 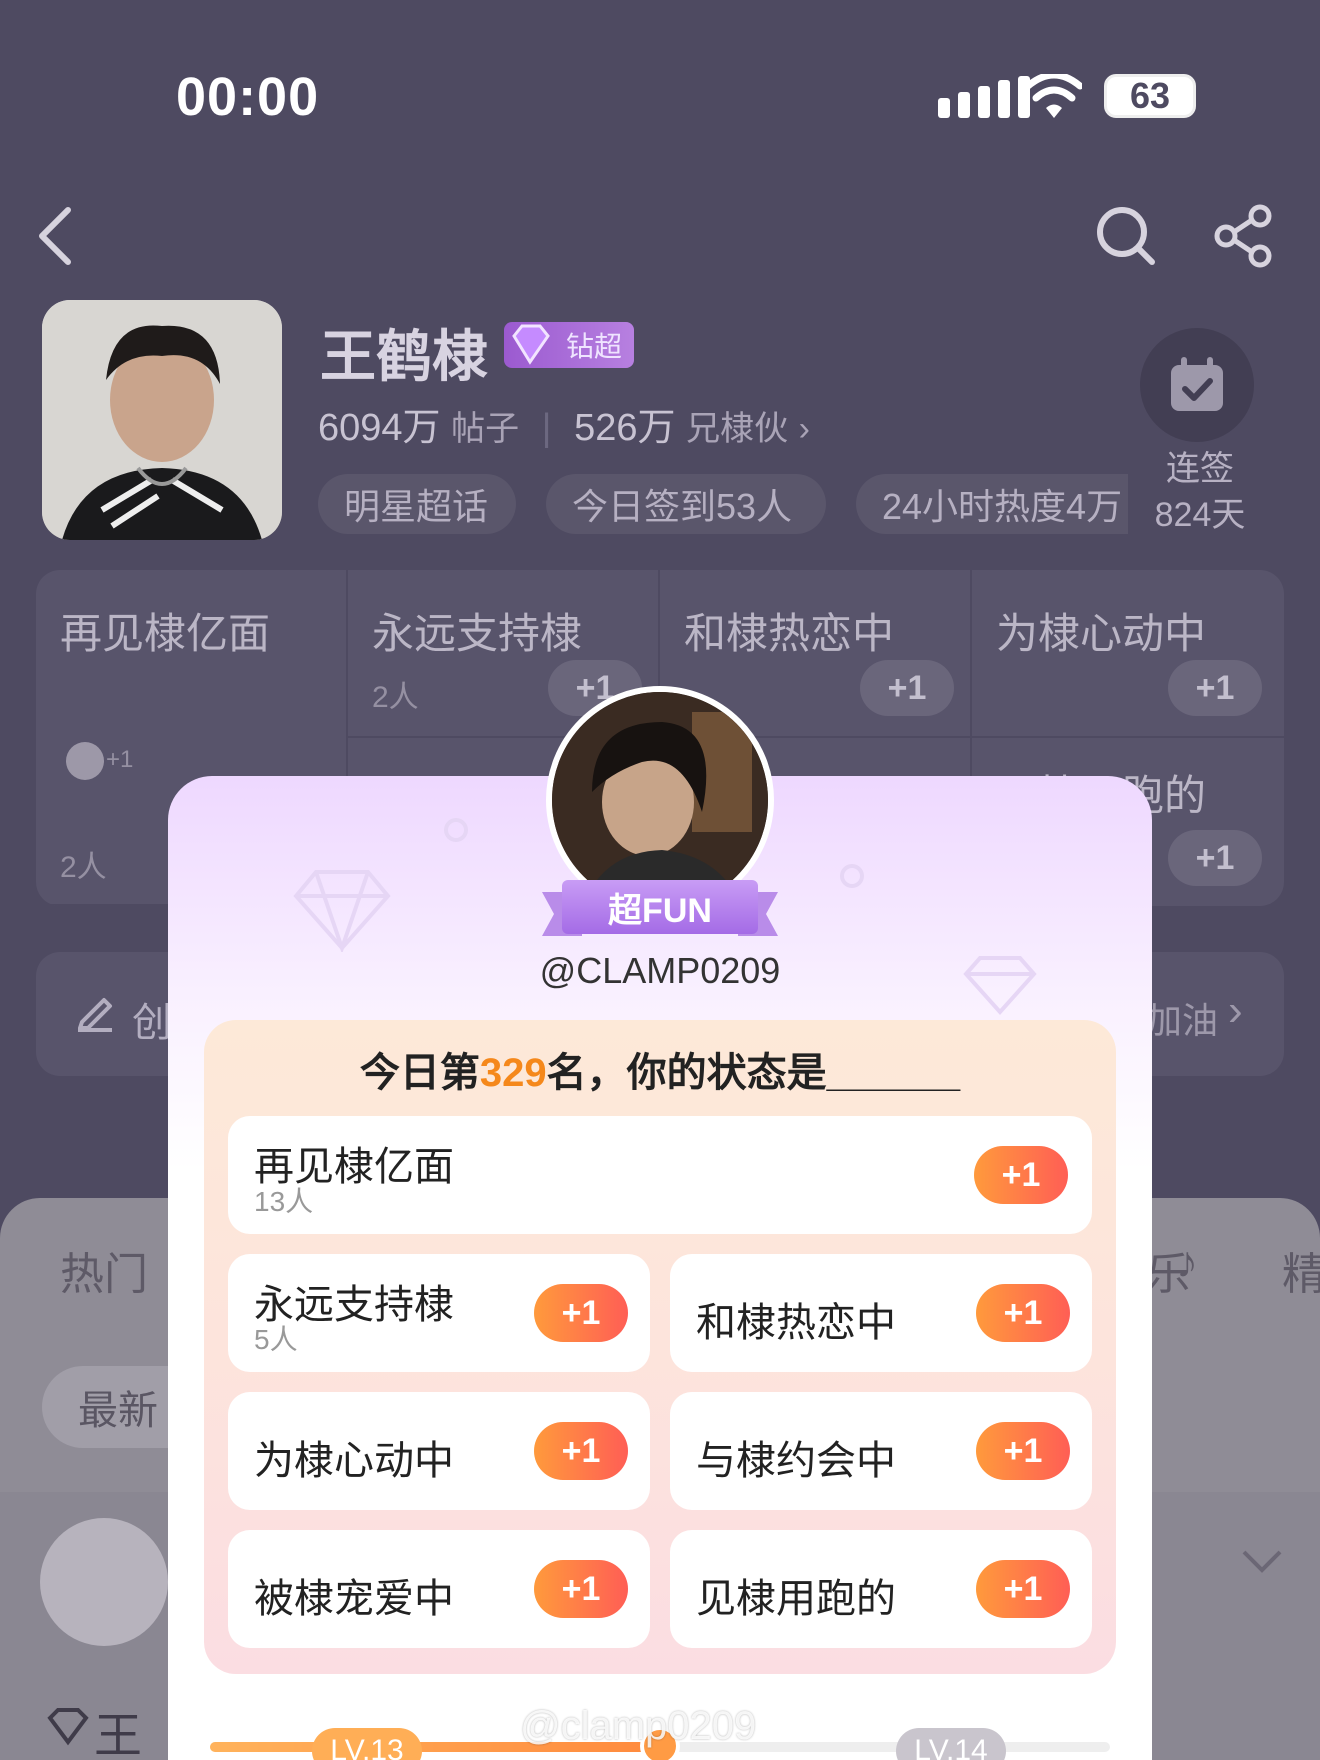 I want to click on status-option: 见棣用跑的 +1, so click(x=881, y=1589).